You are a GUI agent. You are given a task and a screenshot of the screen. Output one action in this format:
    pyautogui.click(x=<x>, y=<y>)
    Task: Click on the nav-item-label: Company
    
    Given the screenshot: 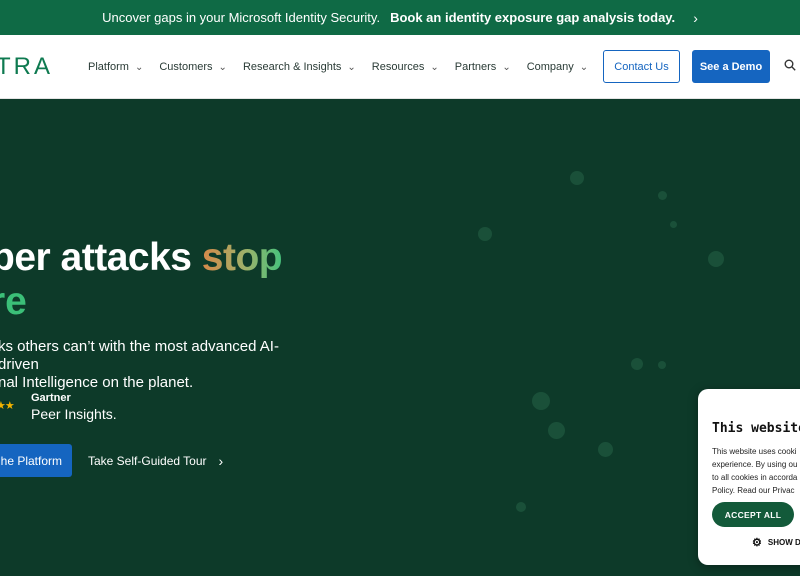 What is the action you would take?
    pyautogui.click(x=550, y=67)
    